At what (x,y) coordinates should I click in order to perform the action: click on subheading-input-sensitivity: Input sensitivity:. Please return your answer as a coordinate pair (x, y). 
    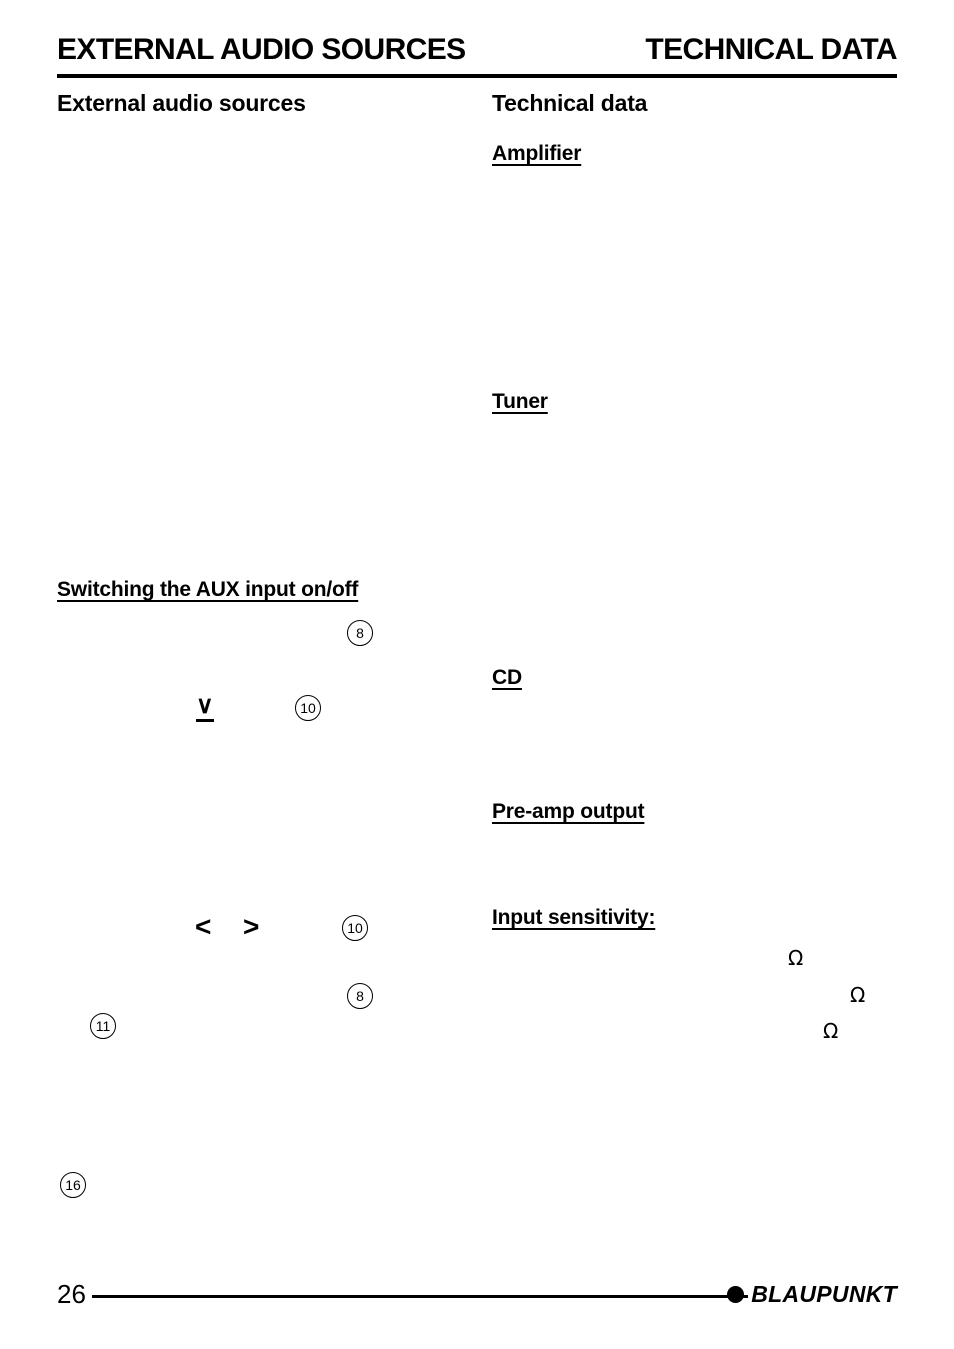
    Looking at the image, I should click on (574, 917).